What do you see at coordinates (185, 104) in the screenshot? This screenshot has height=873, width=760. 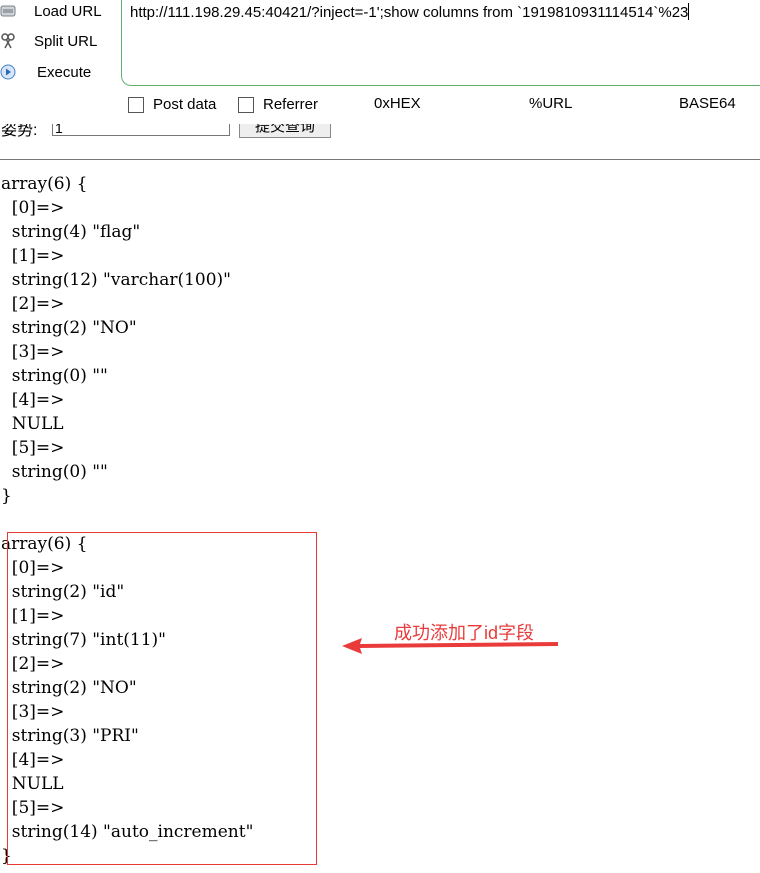 I see `post-data-label: Post data` at bounding box center [185, 104].